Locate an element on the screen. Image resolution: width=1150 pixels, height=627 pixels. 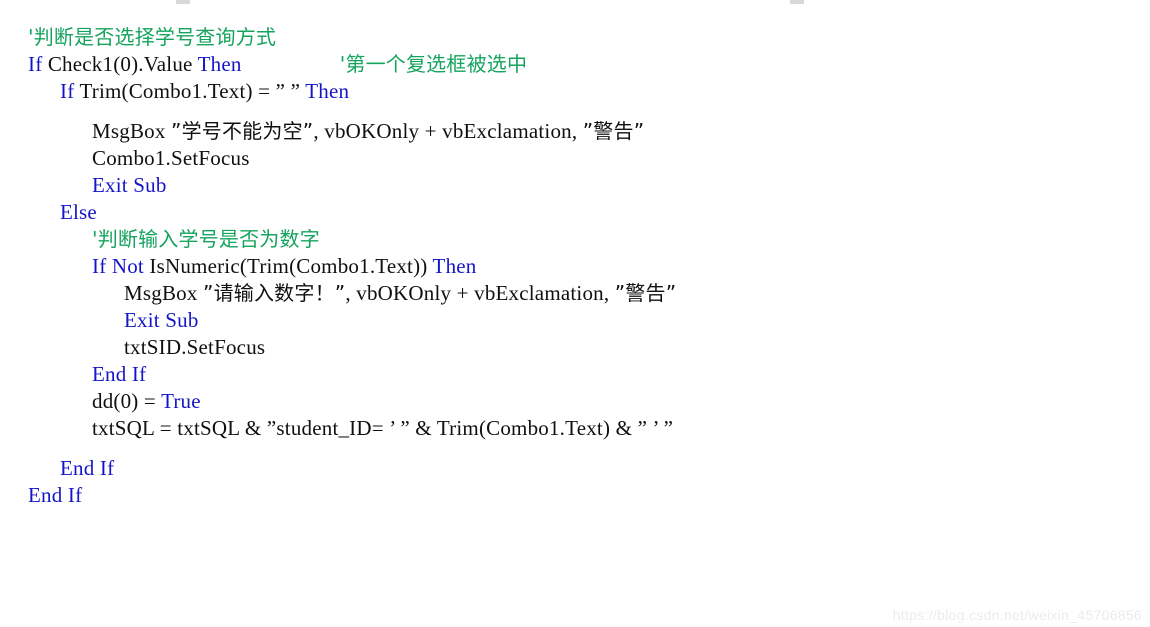
code-line: '判断输入学号是否为数字 is located at coordinates (575, 239).